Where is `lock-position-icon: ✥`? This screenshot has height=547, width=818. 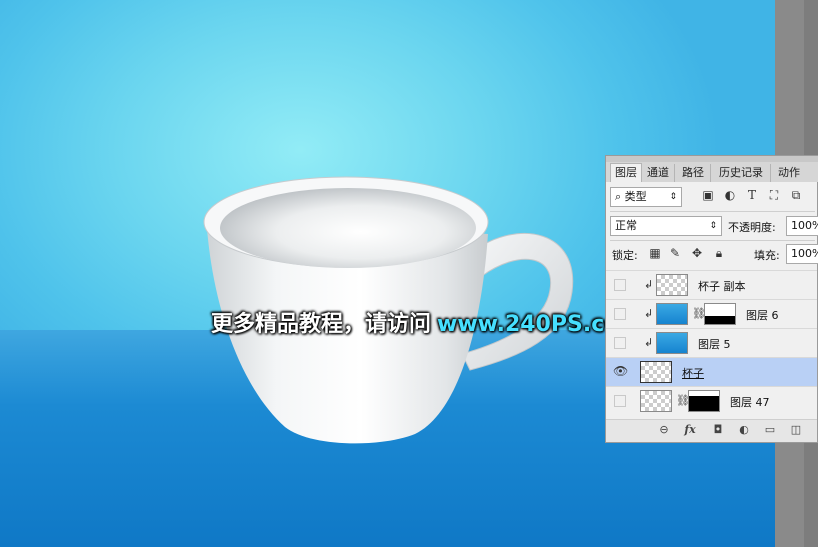 lock-position-icon: ✥ is located at coordinates (697, 253).